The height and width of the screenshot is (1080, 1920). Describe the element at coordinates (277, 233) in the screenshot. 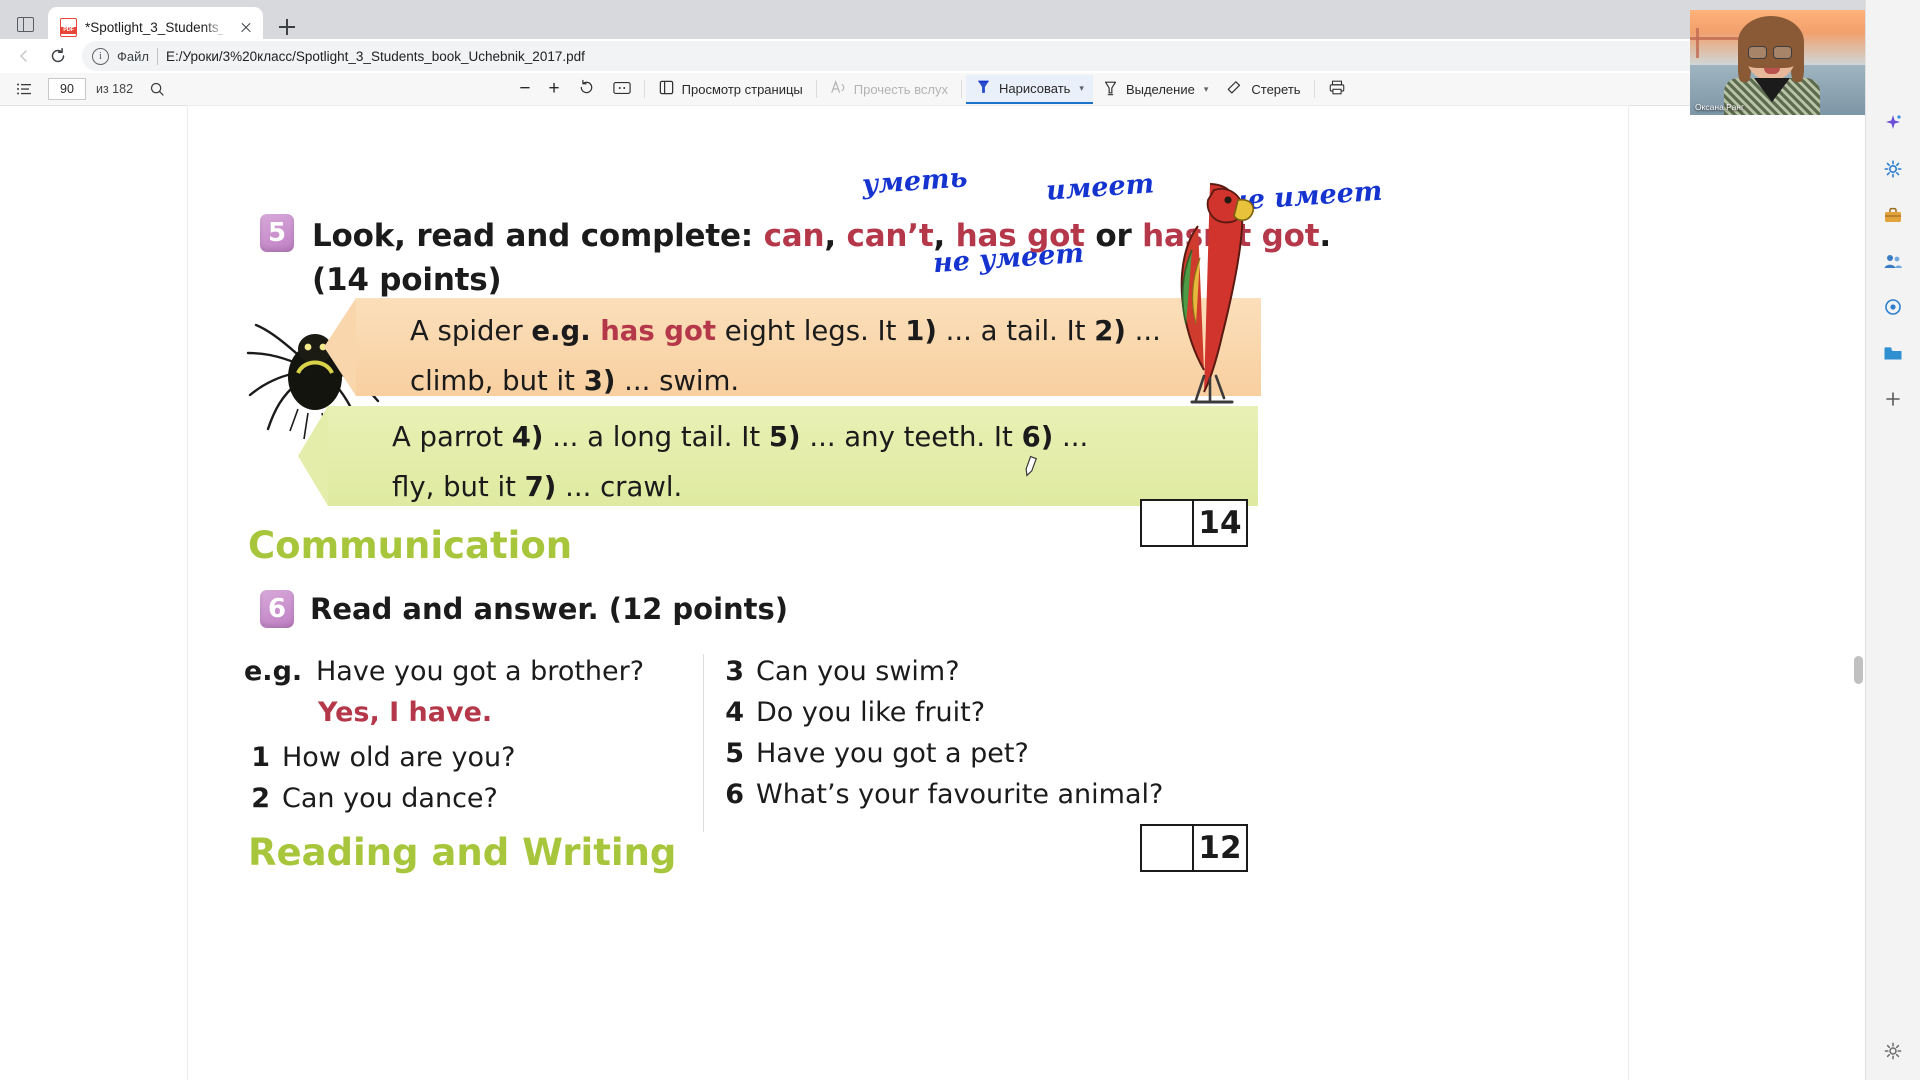

I see `exercise-number-badge: 5` at that location.